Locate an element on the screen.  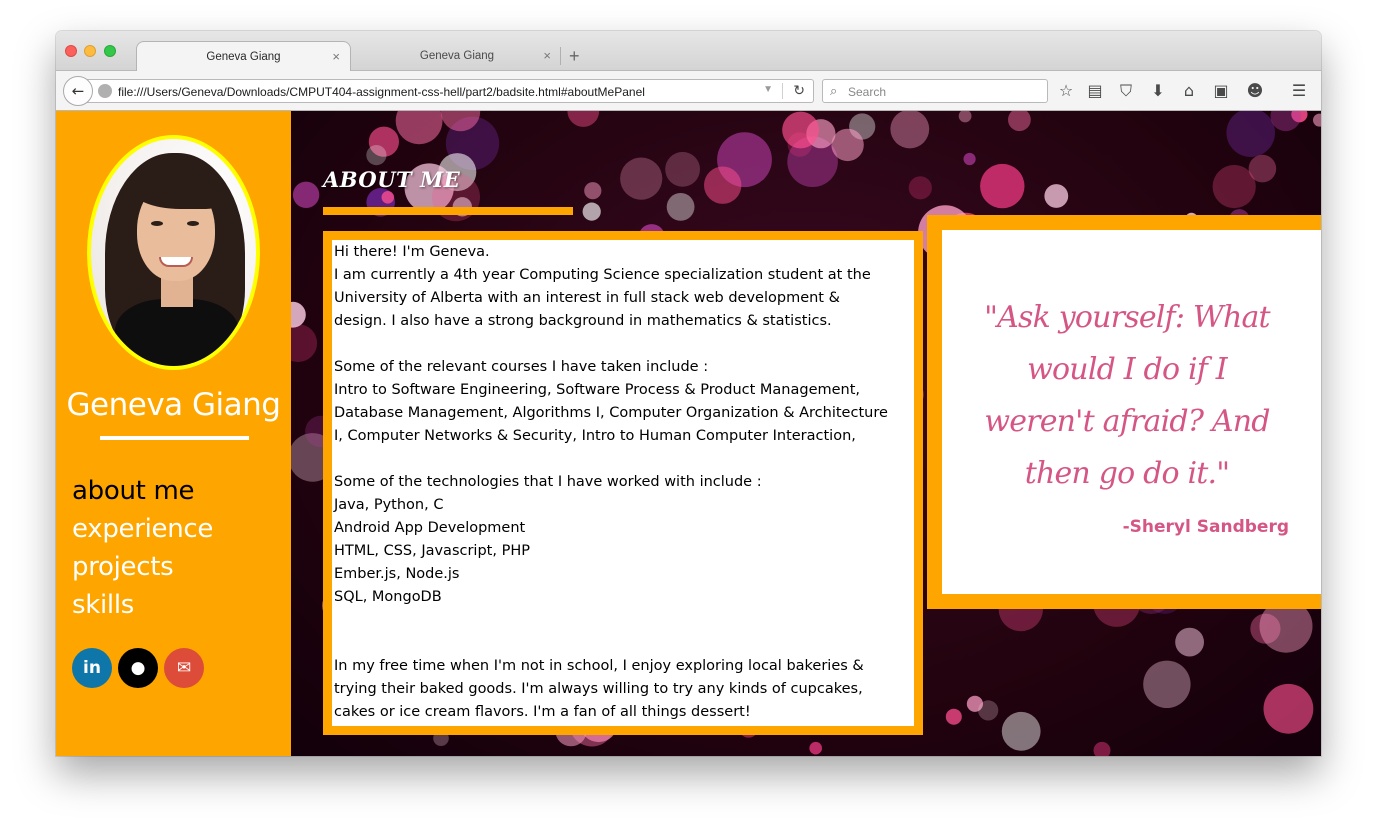
social-links: in ● ✉ is located at coordinates (138, 668).